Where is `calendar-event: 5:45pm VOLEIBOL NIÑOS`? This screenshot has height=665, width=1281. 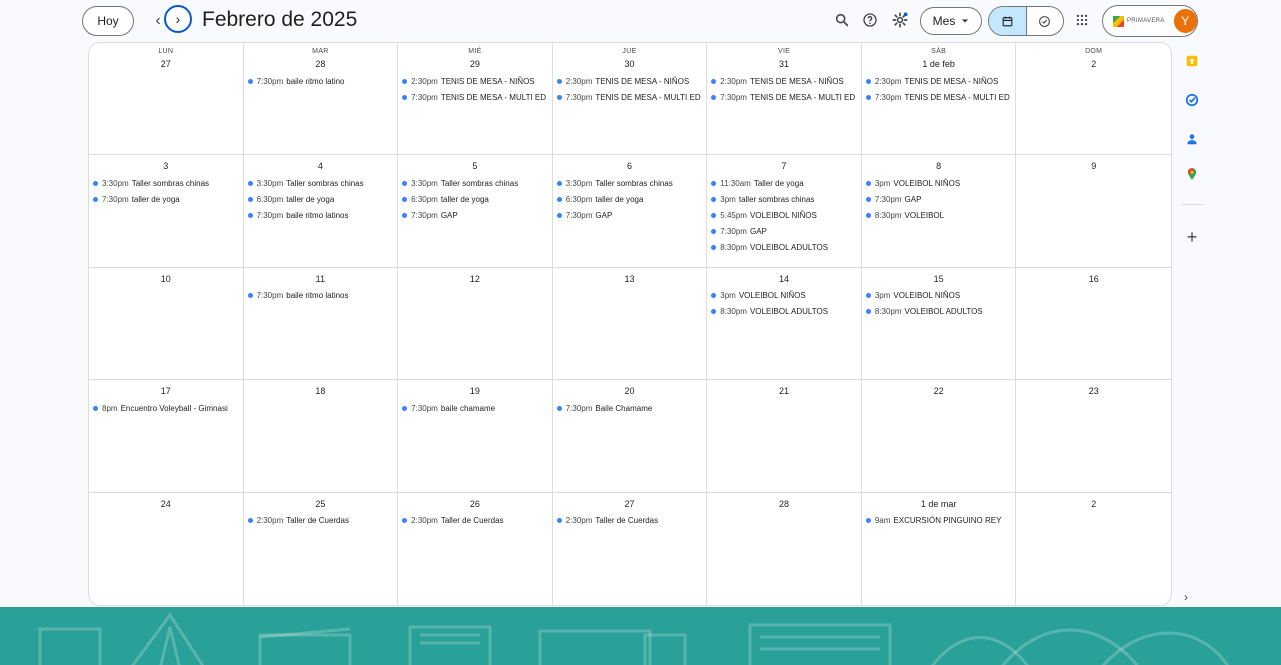 calendar-event: 5:45pm VOLEIBOL NIÑOS is located at coordinates (784, 215).